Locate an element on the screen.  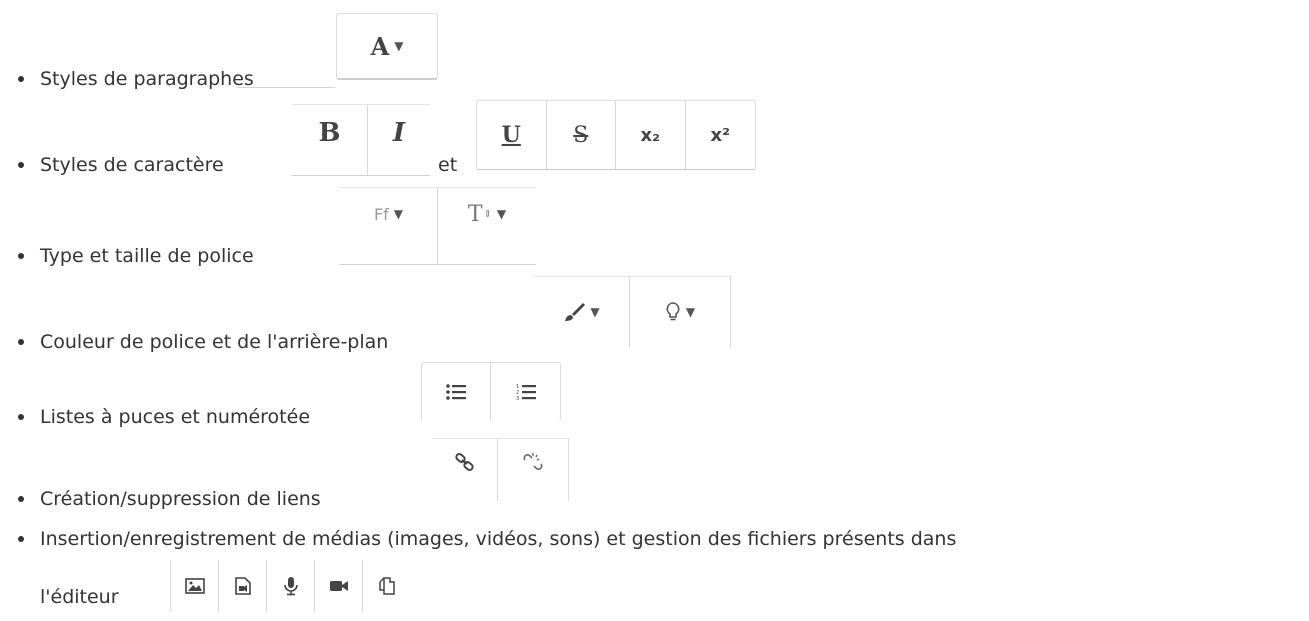
underline-button: U is located at coordinates (512, 135).